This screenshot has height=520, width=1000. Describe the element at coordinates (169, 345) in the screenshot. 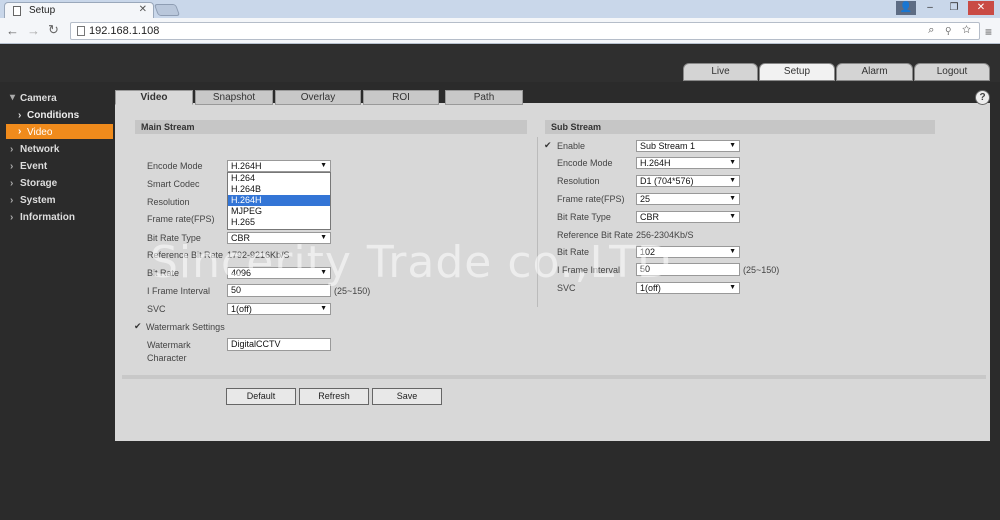

I see `watermark-character-label: Watermark` at that location.